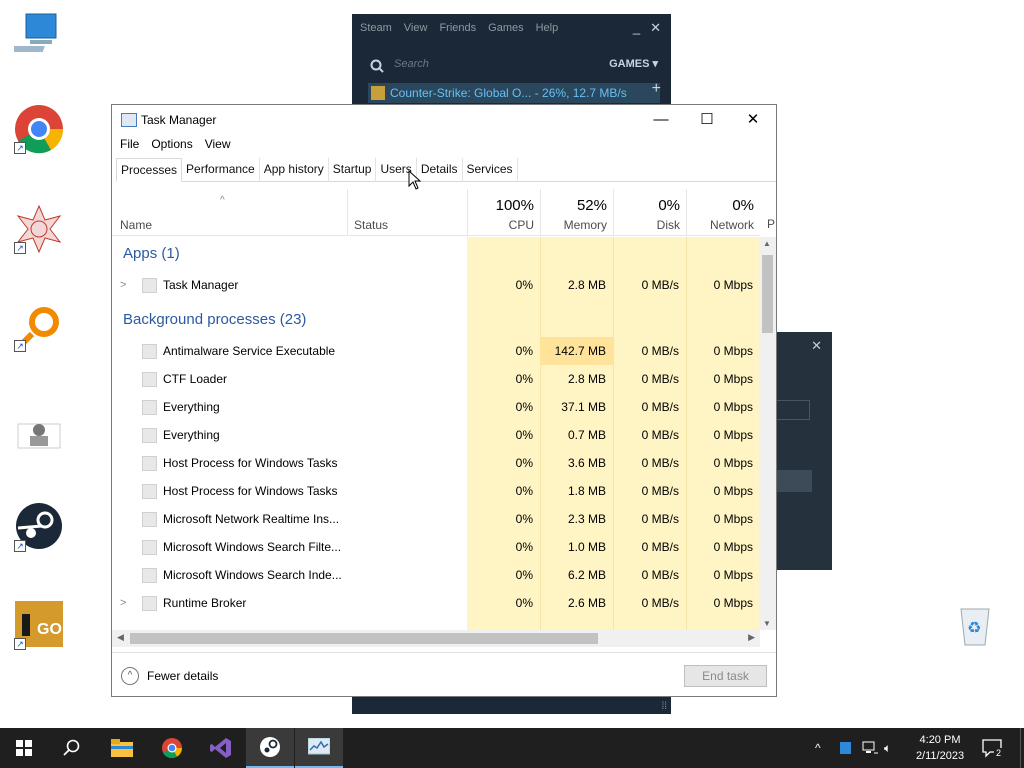 The width and height of the screenshot is (1024, 768). Describe the element at coordinates (436, 379) in the screenshot. I see `process-row: CTF Loader 0% 2.8 MB 0 MB/s 0 Mbps` at that location.